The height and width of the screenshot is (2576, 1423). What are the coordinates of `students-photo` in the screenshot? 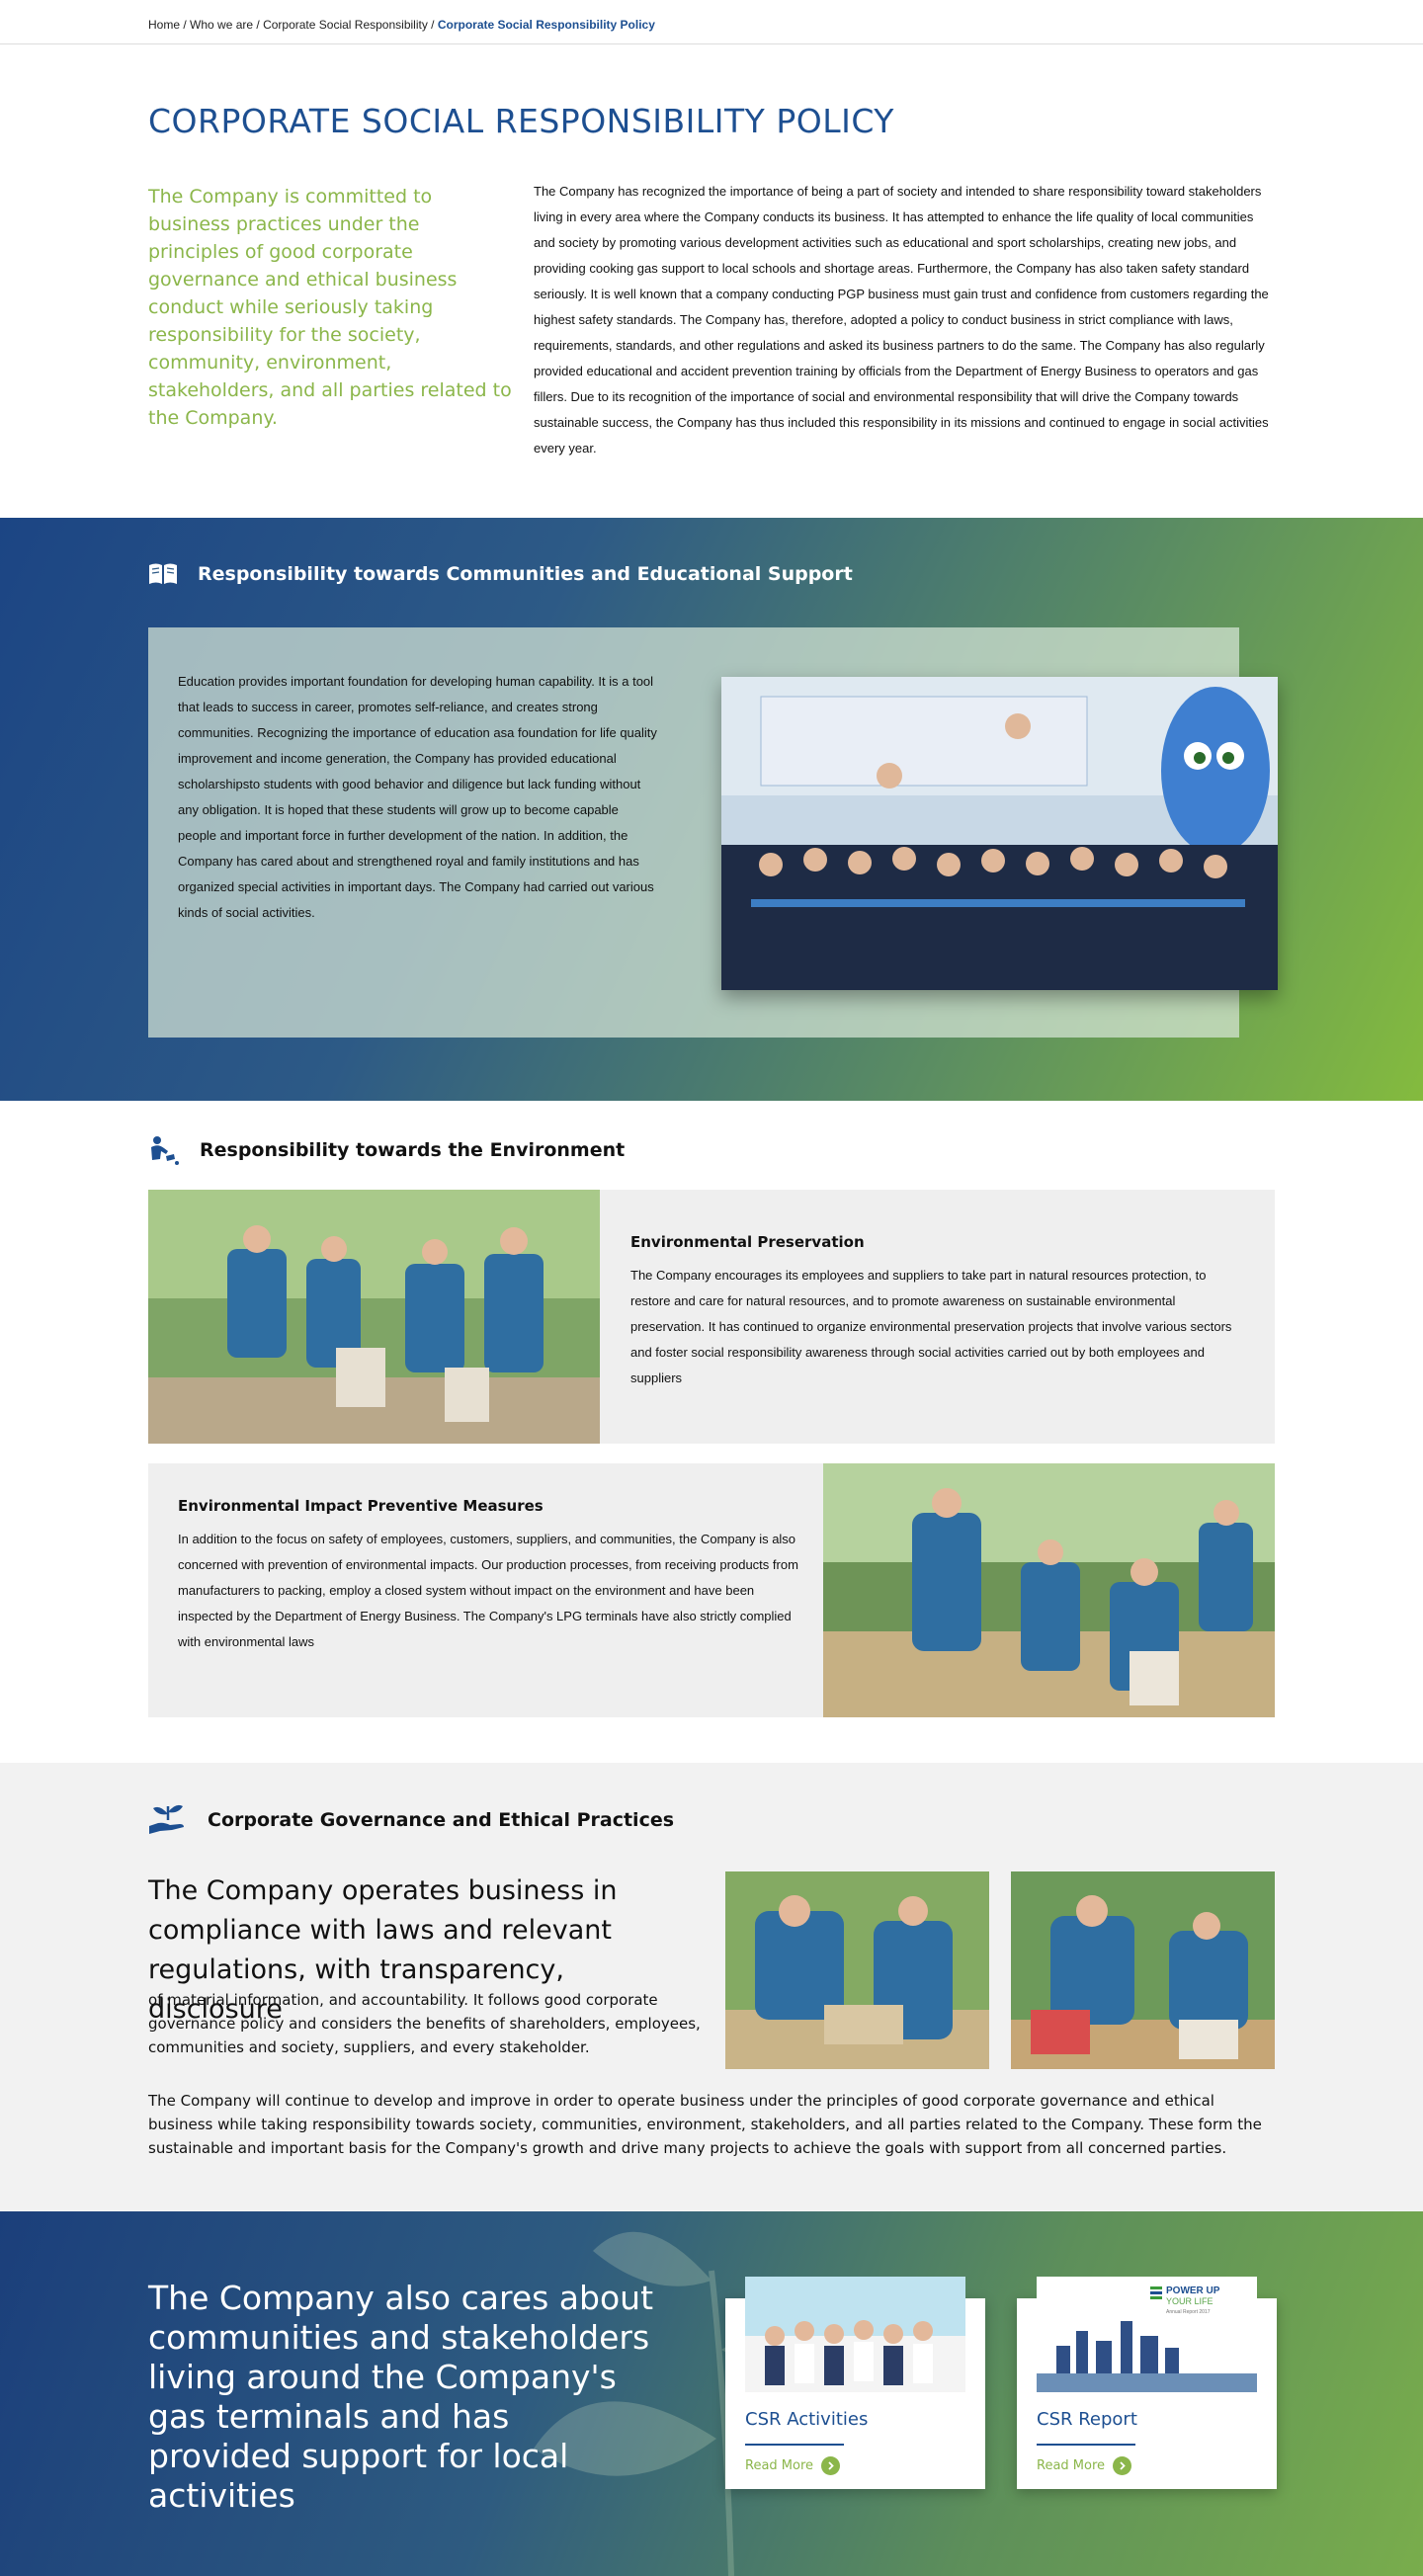 It's located at (999, 833).